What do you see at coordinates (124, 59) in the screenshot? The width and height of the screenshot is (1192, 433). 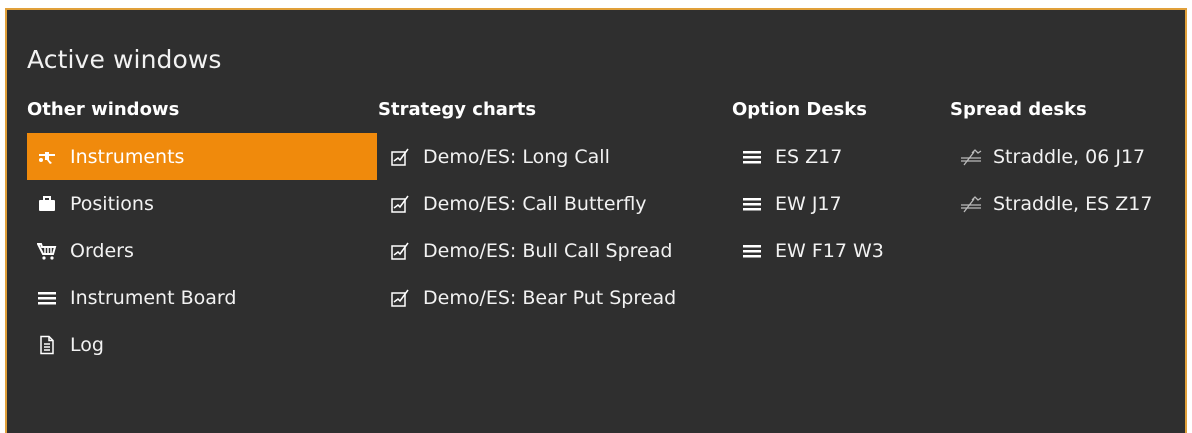 I see `panel-title: Active windows` at bounding box center [124, 59].